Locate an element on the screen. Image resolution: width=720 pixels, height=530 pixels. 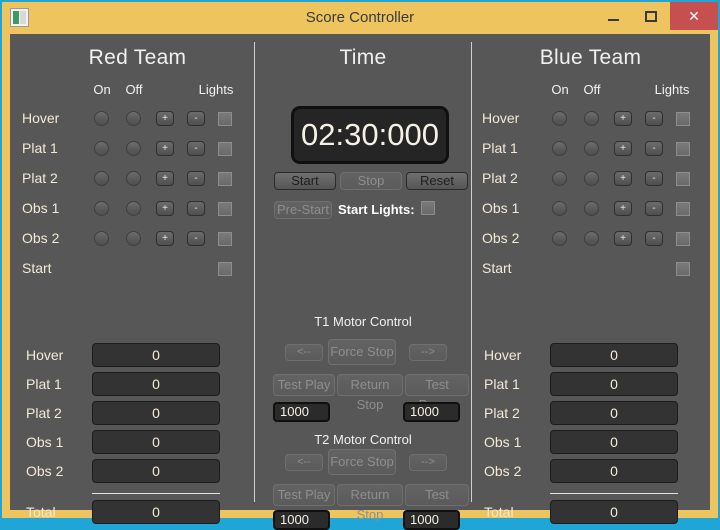
blue-lights-checkbox-obs1 is located at coordinates (683, 209).